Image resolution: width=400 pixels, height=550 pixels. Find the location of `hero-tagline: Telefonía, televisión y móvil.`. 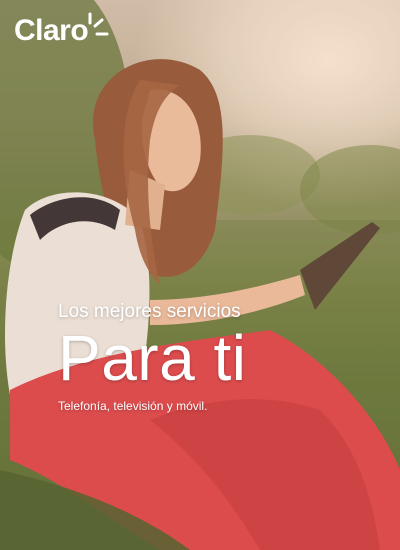

hero-tagline: Telefonía, televisión y móvil. is located at coordinates (133, 406).